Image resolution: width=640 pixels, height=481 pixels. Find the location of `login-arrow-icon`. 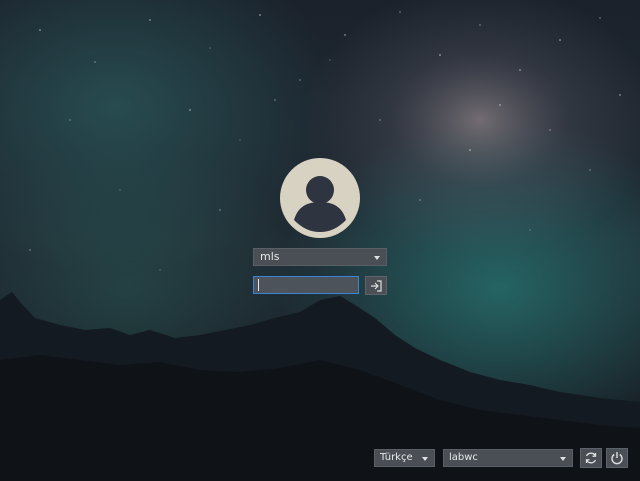

login-arrow-icon is located at coordinates (376, 286).